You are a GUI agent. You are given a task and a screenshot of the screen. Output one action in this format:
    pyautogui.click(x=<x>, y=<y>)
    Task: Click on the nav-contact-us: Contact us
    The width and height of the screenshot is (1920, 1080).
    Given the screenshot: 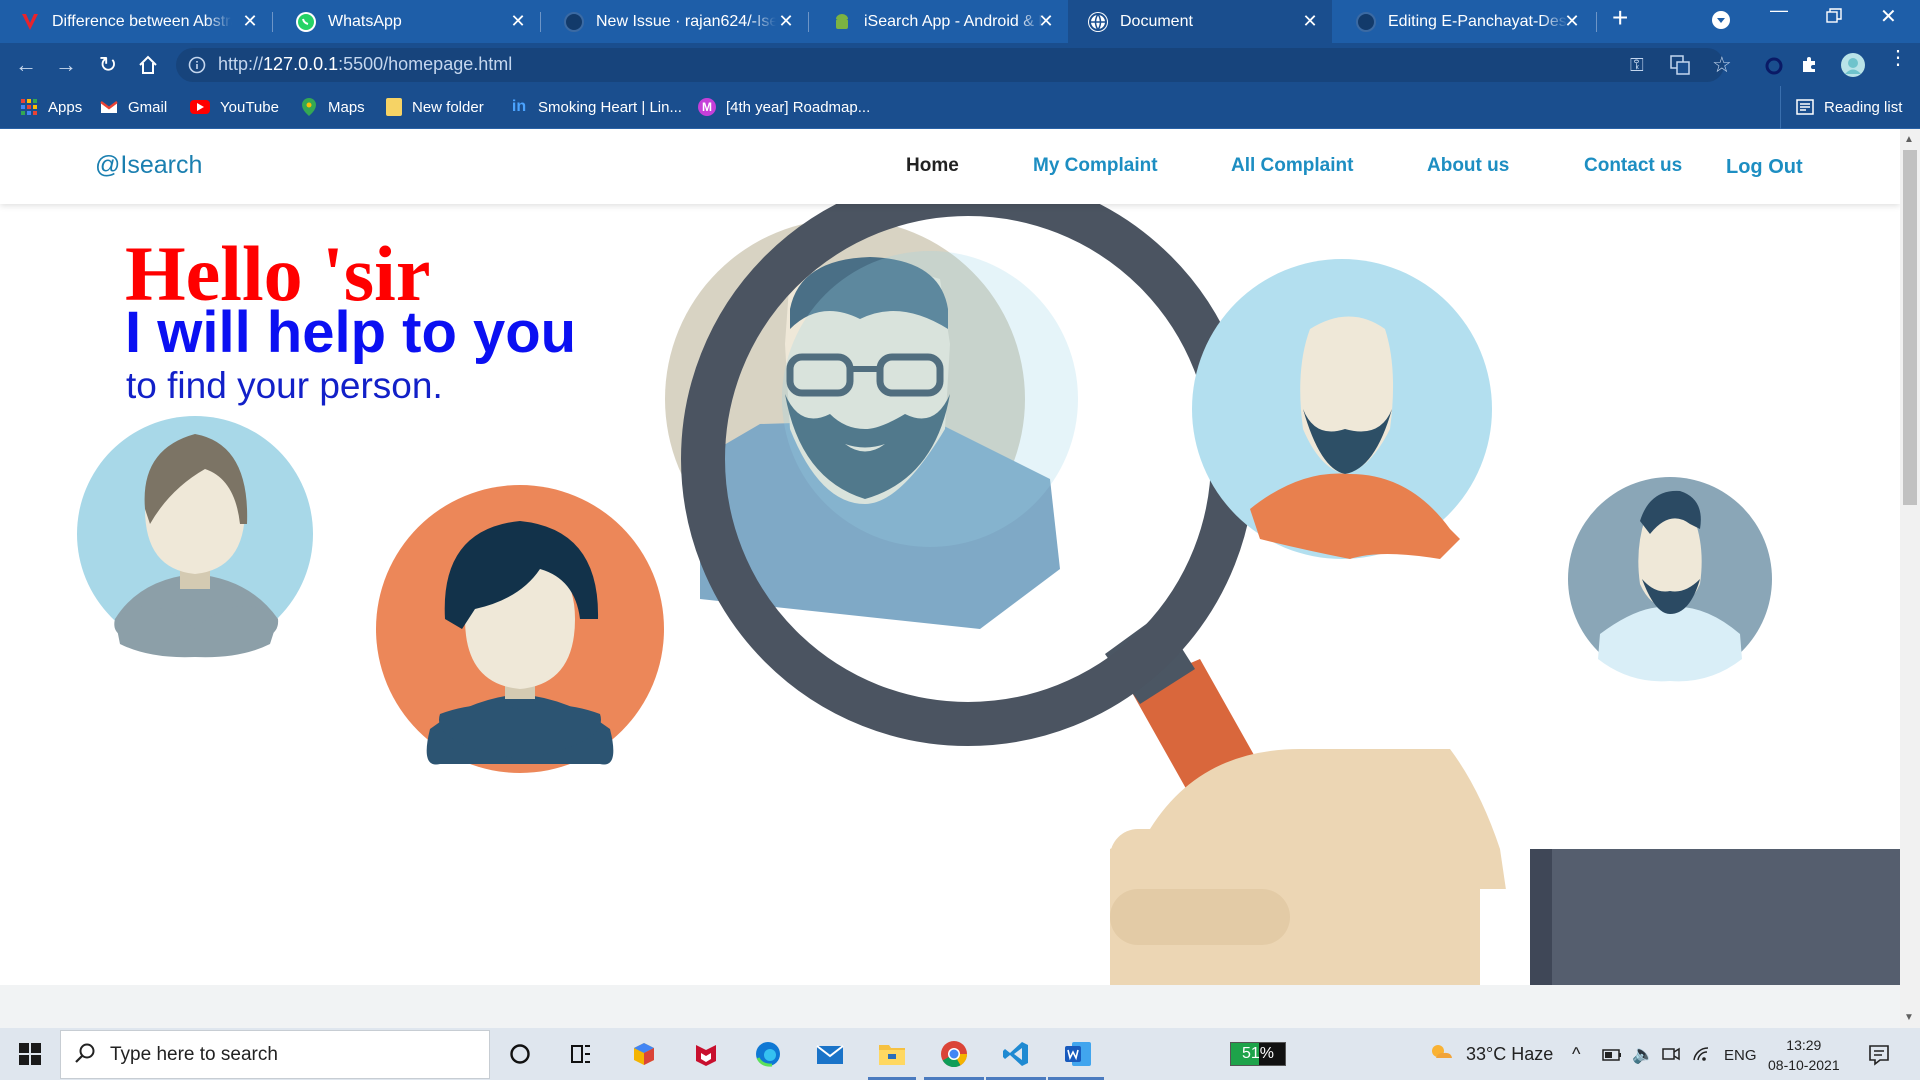 What is the action you would take?
    pyautogui.click(x=1633, y=166)
    